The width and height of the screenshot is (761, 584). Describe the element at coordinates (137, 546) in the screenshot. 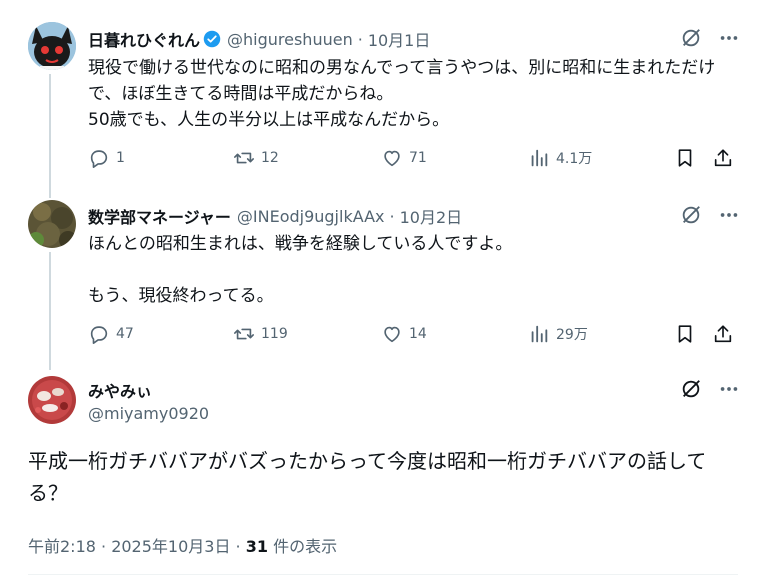

I see `tweet-timestamp: 午前2:18 · 2025年10月3日 ·` at that location.